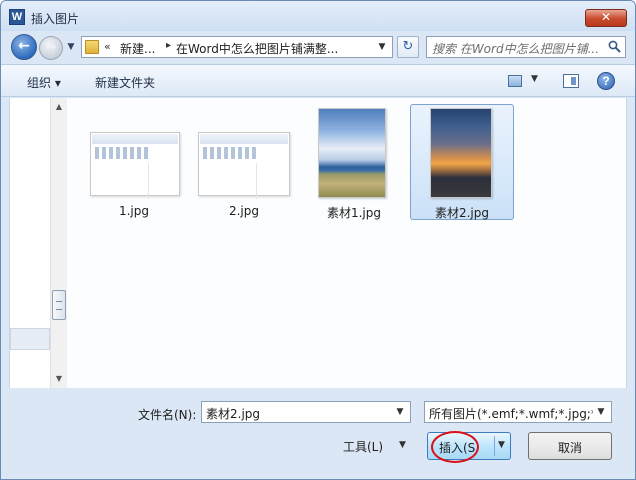 The height and width of the screenshot is (480, 636). I want to click on close-button: ✕, so click(606, 18).